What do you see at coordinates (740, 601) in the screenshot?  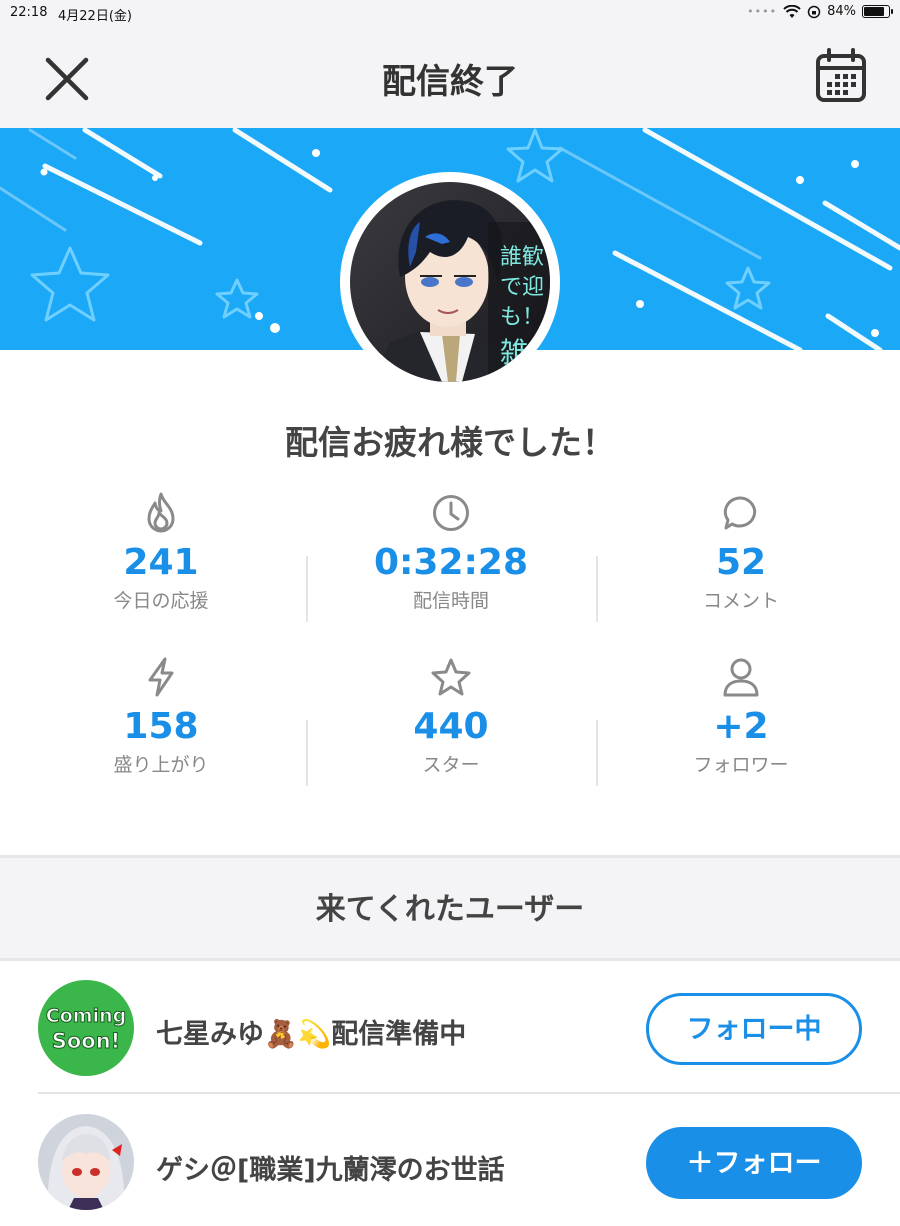 I see `stat-label: コメント` at bounding box center [740, 601].